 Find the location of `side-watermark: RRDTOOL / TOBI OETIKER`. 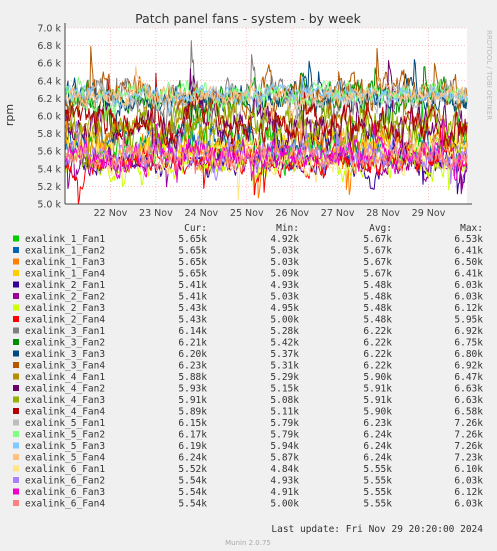

side-watermark: RRDTOOL / TOBI OETIKER is located at coordinates (489, 75).